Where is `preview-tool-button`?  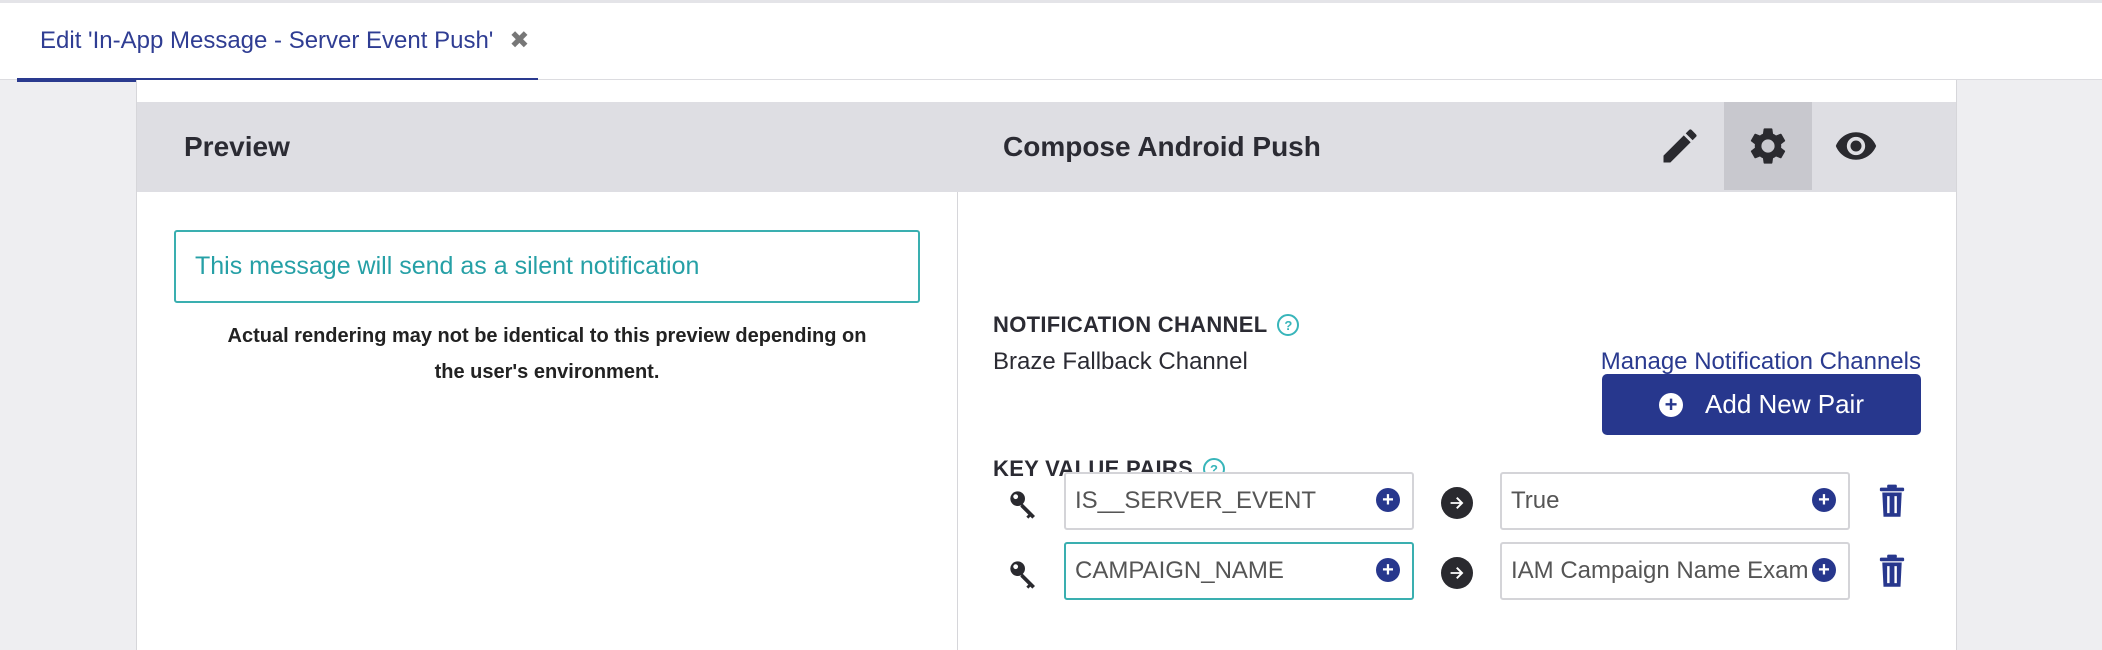 preview-tool-button is located at coordinates (1856, 146).